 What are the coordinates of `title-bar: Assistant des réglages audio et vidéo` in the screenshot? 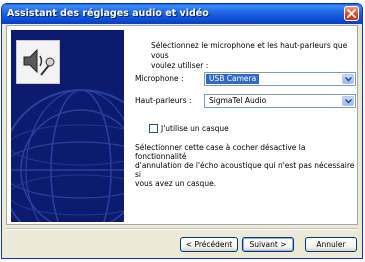 It's located at (182, 14).